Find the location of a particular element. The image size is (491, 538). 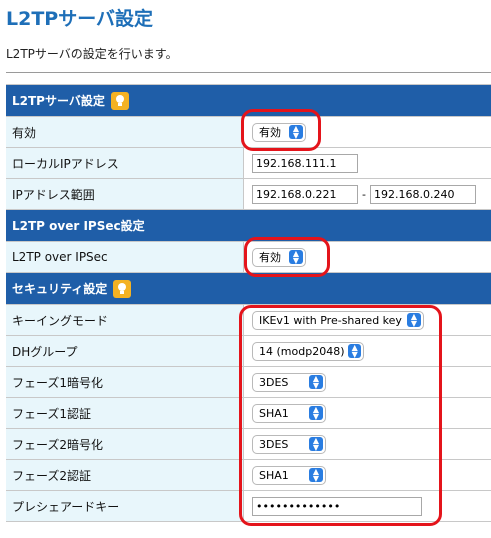

field-label: フェーズ1暗号化 is located at coordinates (125, 382).